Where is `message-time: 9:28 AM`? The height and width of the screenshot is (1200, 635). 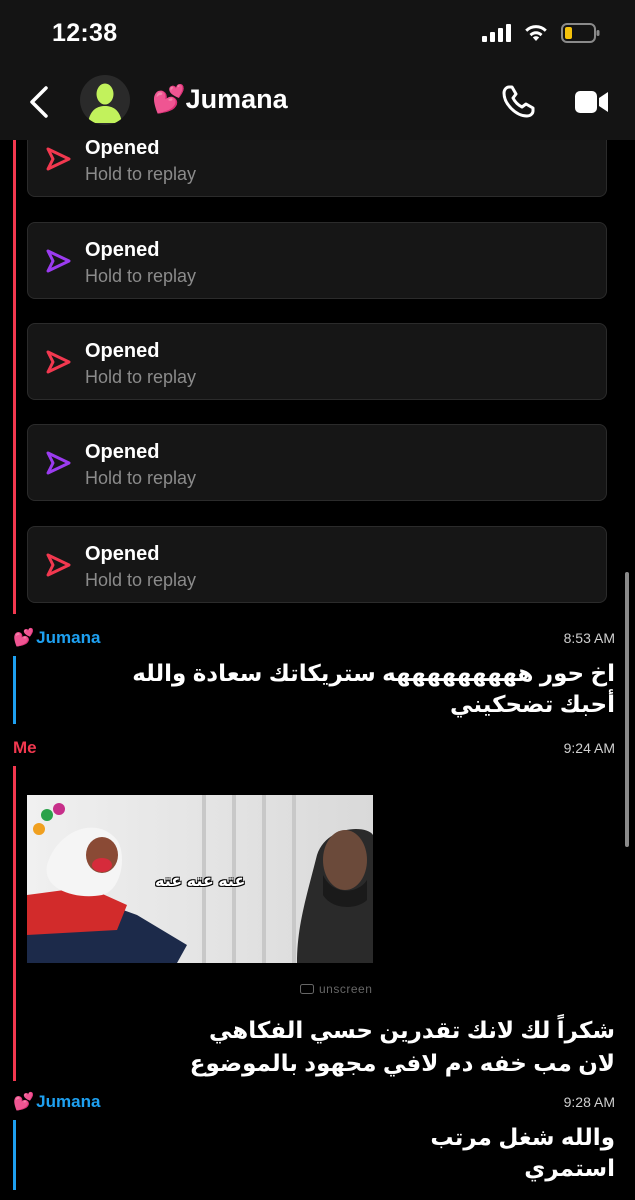
message-time: 9:28 AM is located at coordinates (589, 1102).